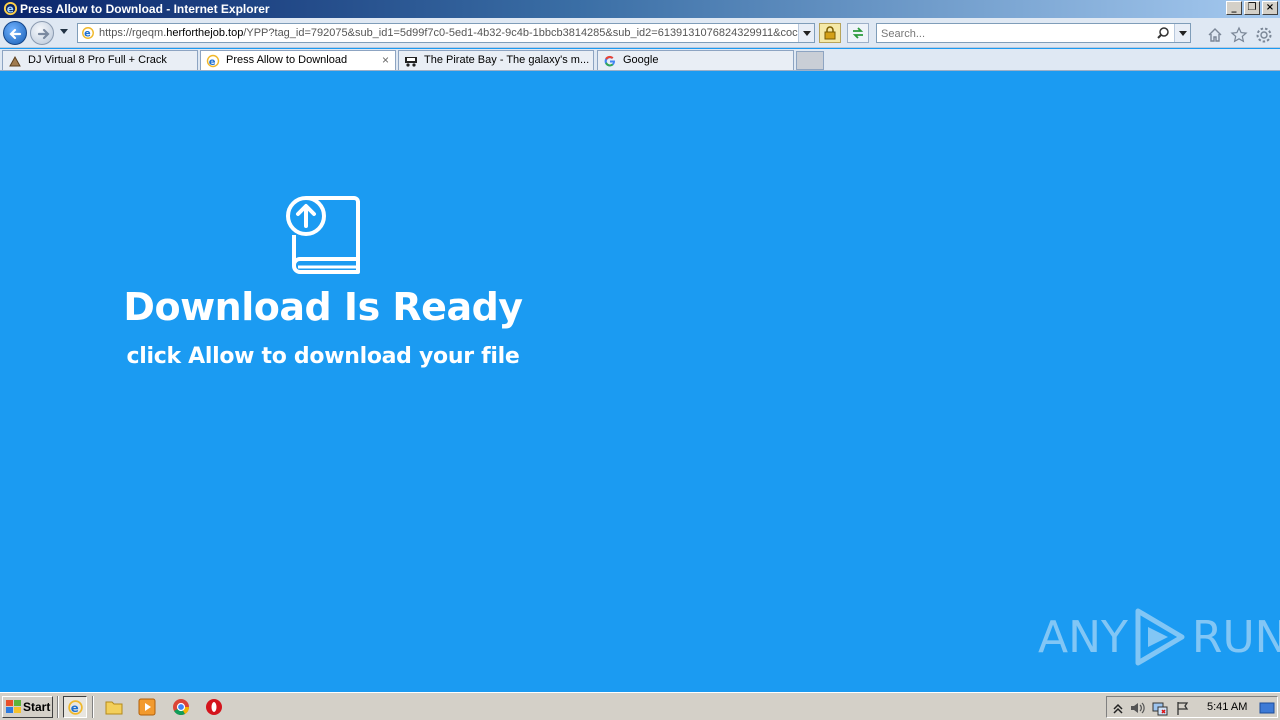  Describe the element at coordinates (1163, 33) in the screenshot. I see `search-icon` at that location.